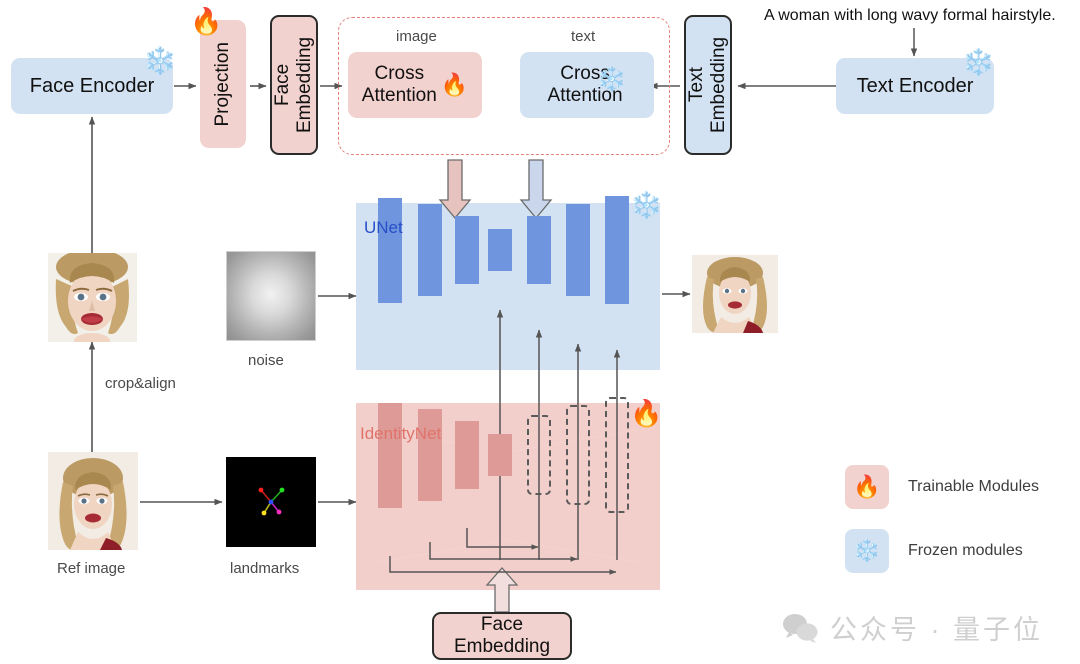 The height and width of the screenshot is (664, 1080). What do you see at coordinates (92, 297) in the screenshot?
I see `cropped-face-image` at bounding box center [92, 297].